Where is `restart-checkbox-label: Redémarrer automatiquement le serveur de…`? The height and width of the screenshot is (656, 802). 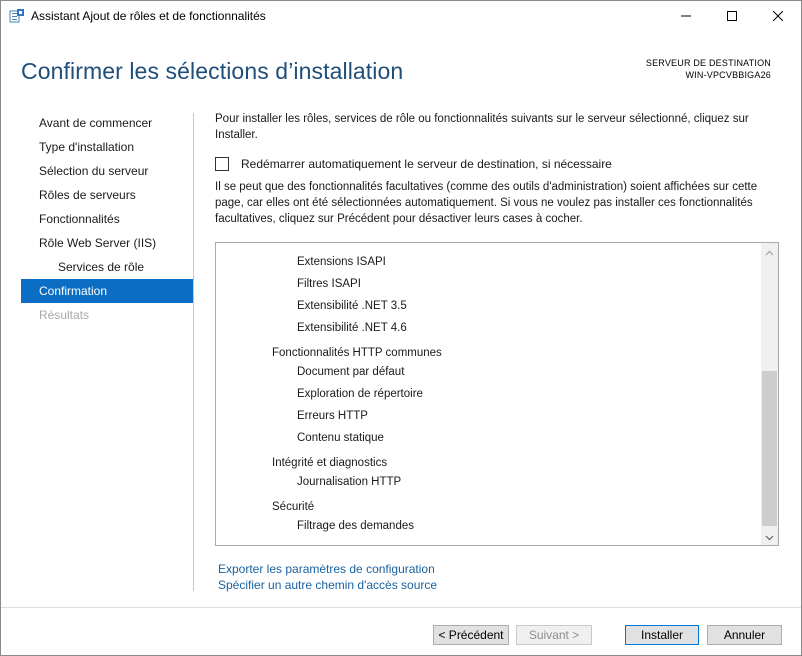 restart-checkbox-label: Redémarrer automatiquement le serveur de… is located at coordinates (426, 164).